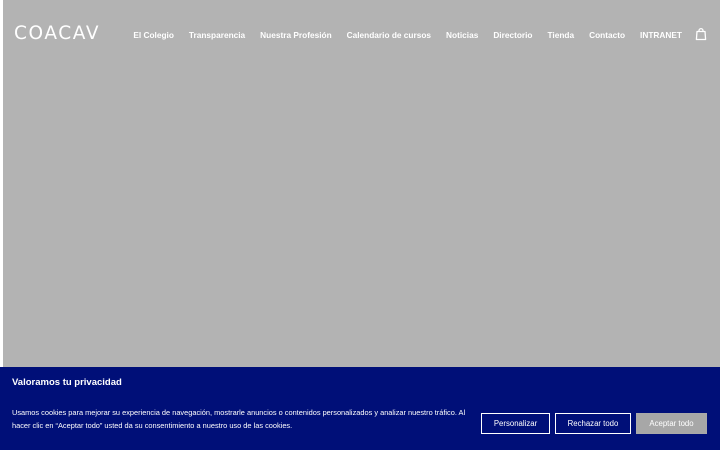  What do you see at coordinates (515, 423) in the screenshot?
I see `customize-cookies-button: Personalizar` at bounding box center [515, 423].